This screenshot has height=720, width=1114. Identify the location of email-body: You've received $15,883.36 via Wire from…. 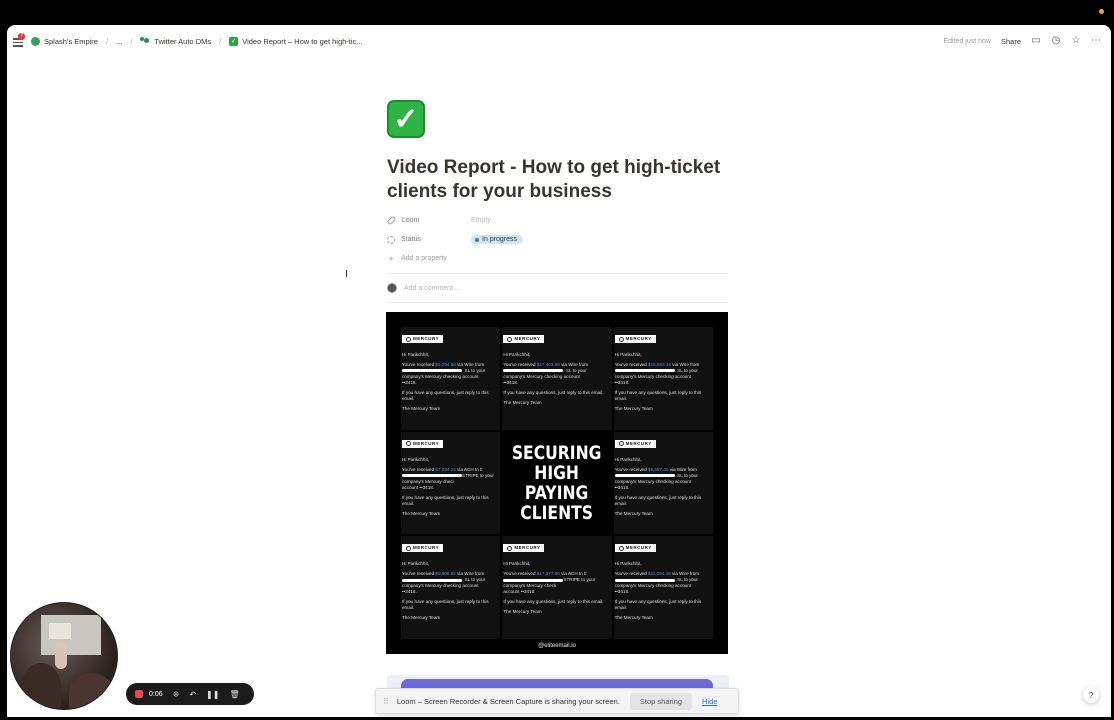
(662, 374).